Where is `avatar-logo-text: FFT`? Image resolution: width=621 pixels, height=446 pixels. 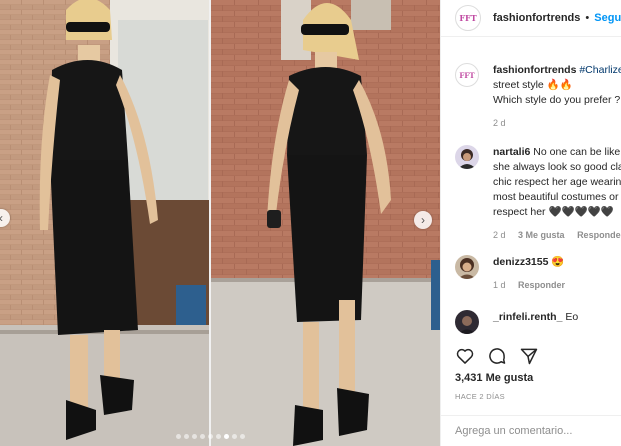
avatar-logo-text: FFT is located at coordinates (468, 18).